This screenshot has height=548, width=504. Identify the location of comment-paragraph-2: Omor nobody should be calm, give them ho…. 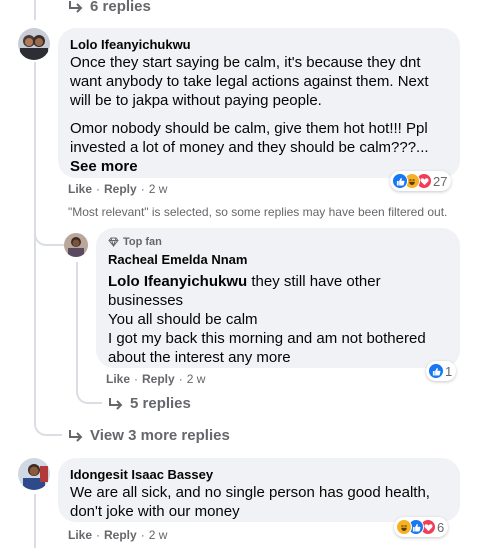
(249, 138).